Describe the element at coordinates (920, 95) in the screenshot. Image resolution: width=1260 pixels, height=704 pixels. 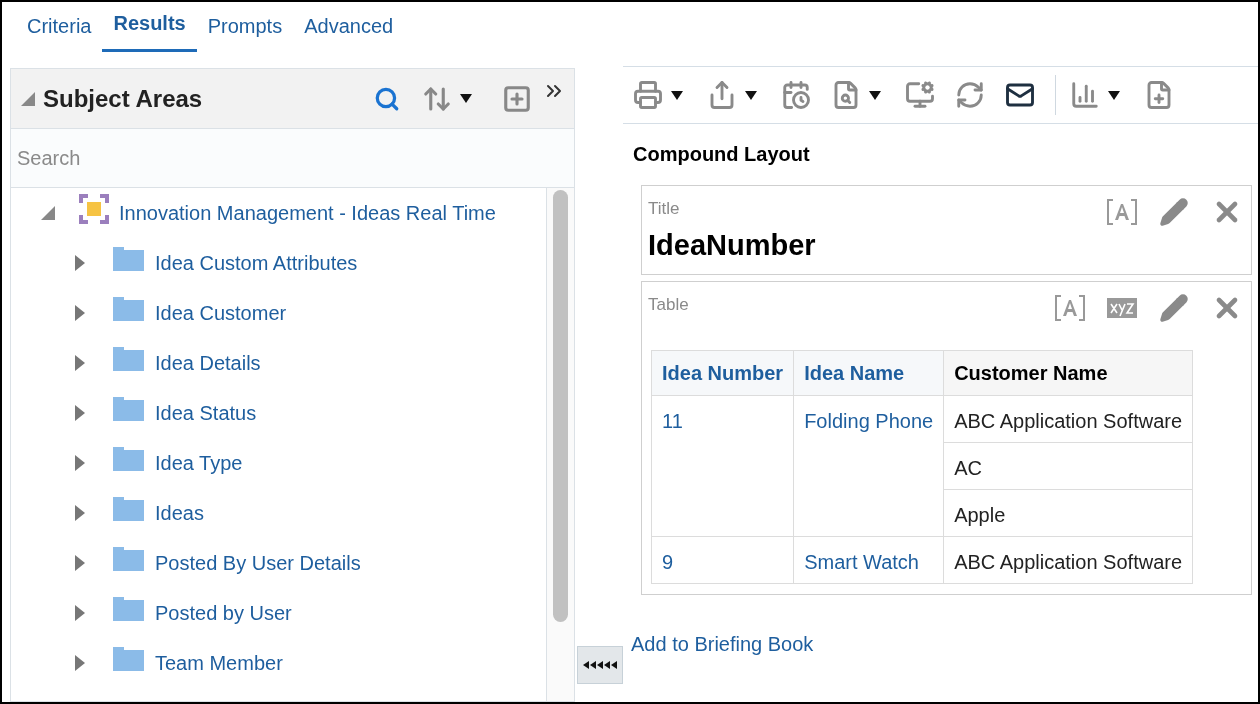
I see `monitor-gear-icon` at that location.